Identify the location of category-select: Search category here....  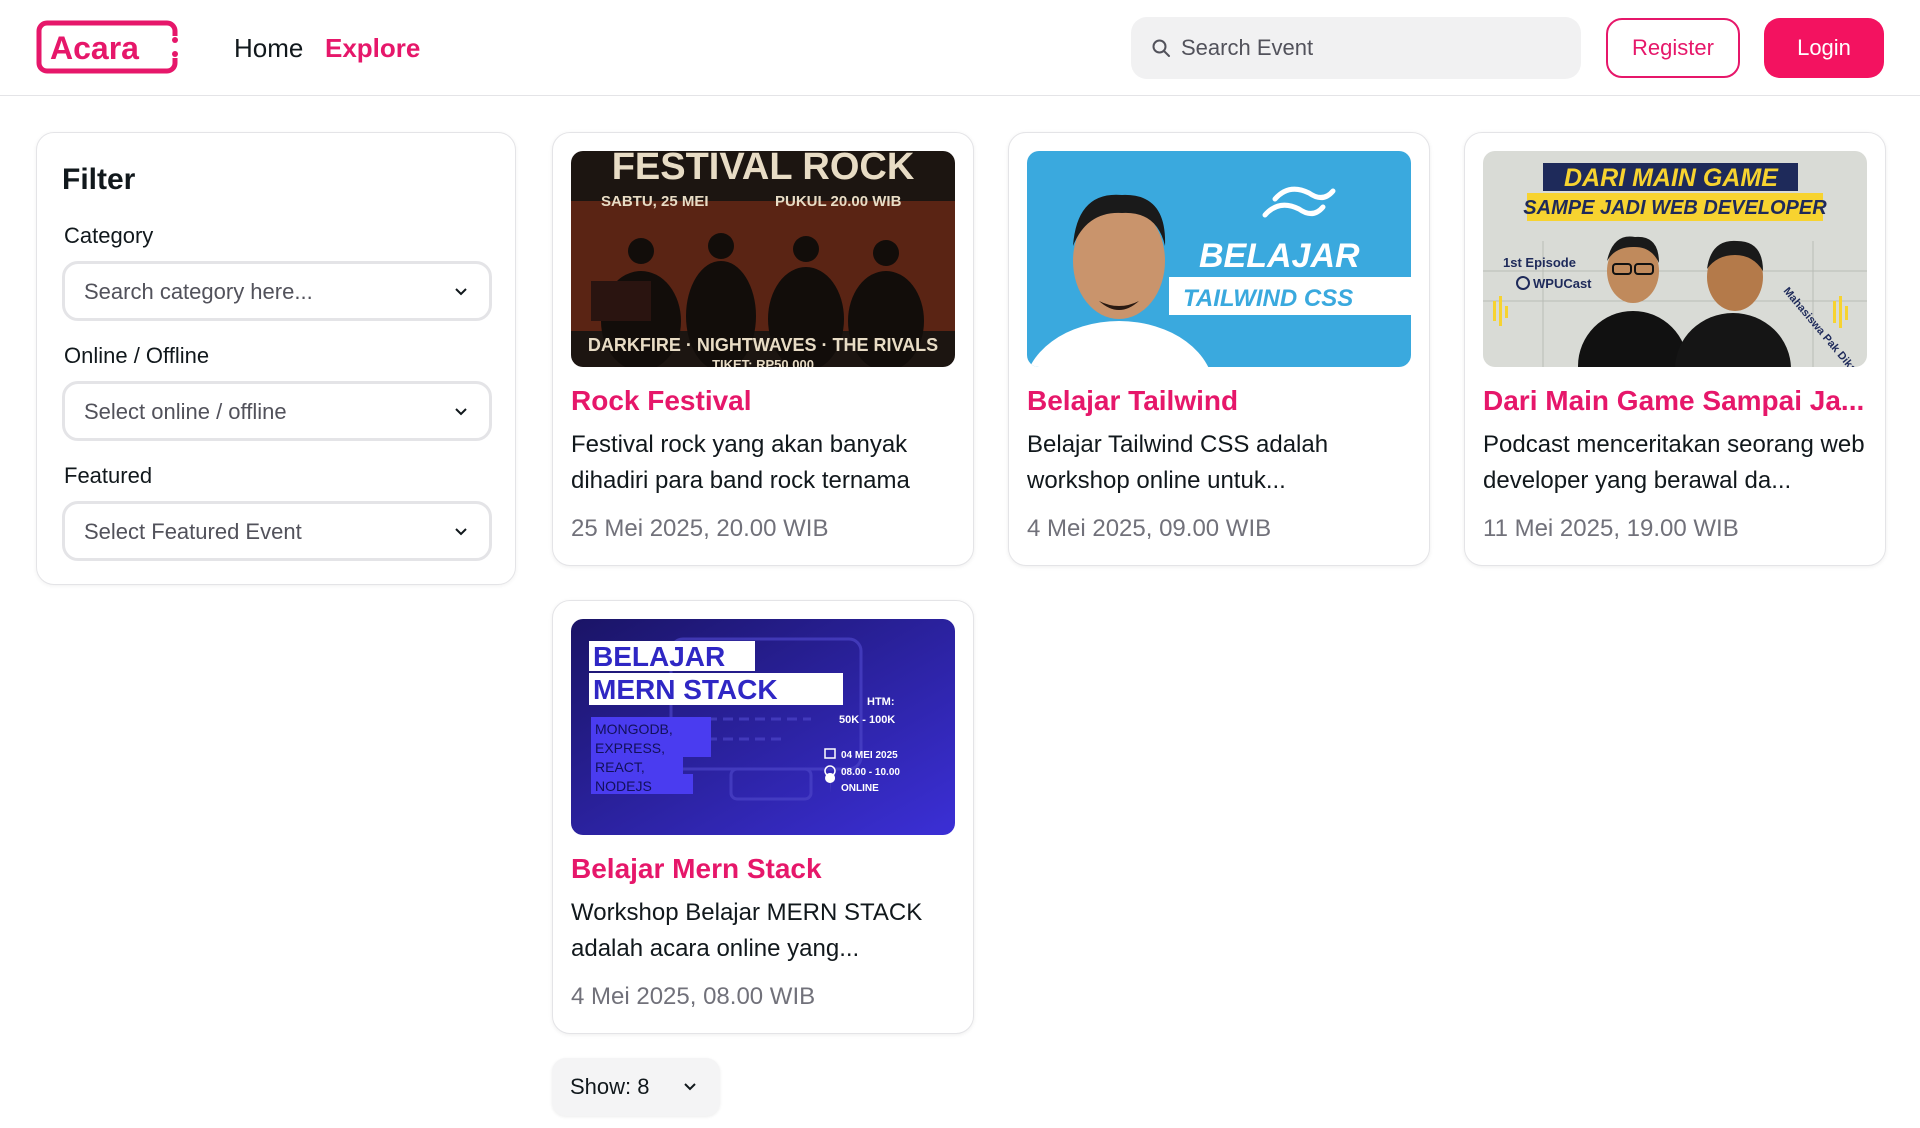
(277, 291).